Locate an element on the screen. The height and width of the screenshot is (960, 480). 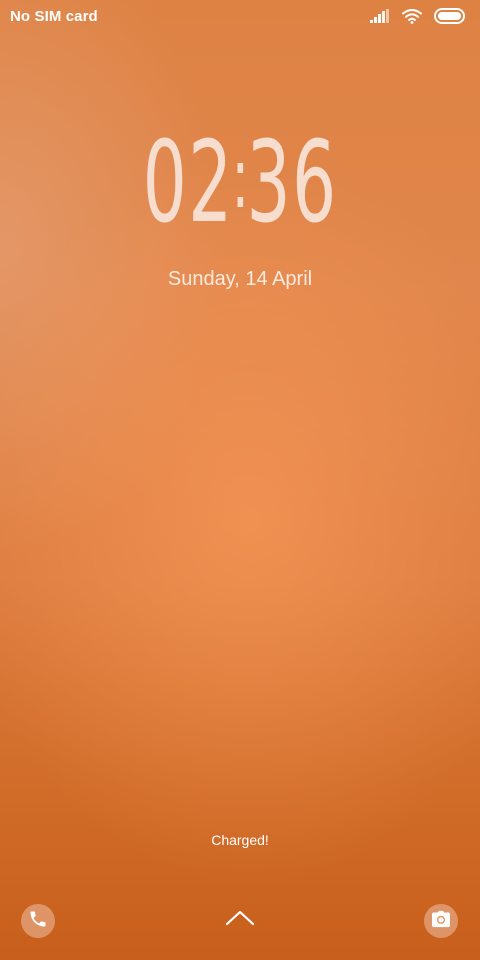
clock-minutes: 36 is located at coordinates (292, 183).